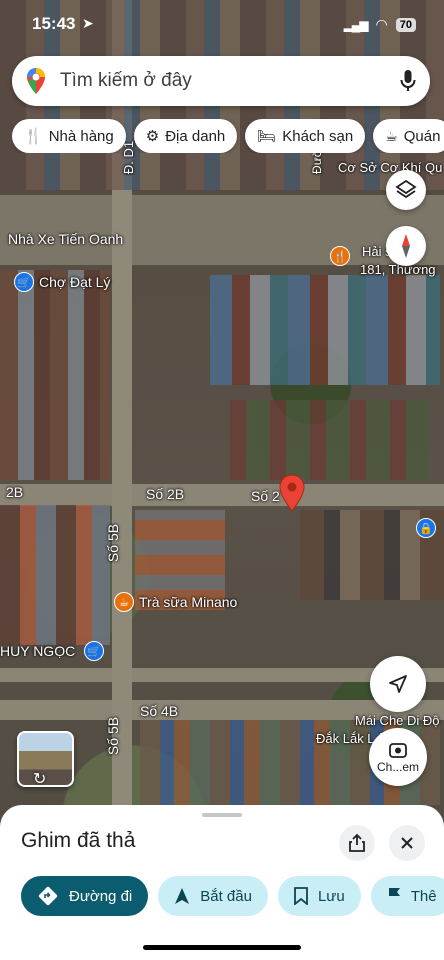 Image resolution: width=444 pixels, height=960 pixels. I want to click on poi-huy-ngoc-shop: 🛒, so click(94, 651).